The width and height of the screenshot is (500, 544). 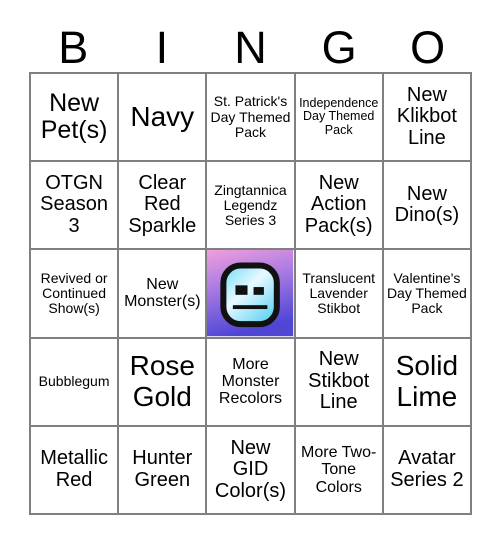 I want to click on bingo-cell-label: Metallic Red, so click(x=74, y=469).